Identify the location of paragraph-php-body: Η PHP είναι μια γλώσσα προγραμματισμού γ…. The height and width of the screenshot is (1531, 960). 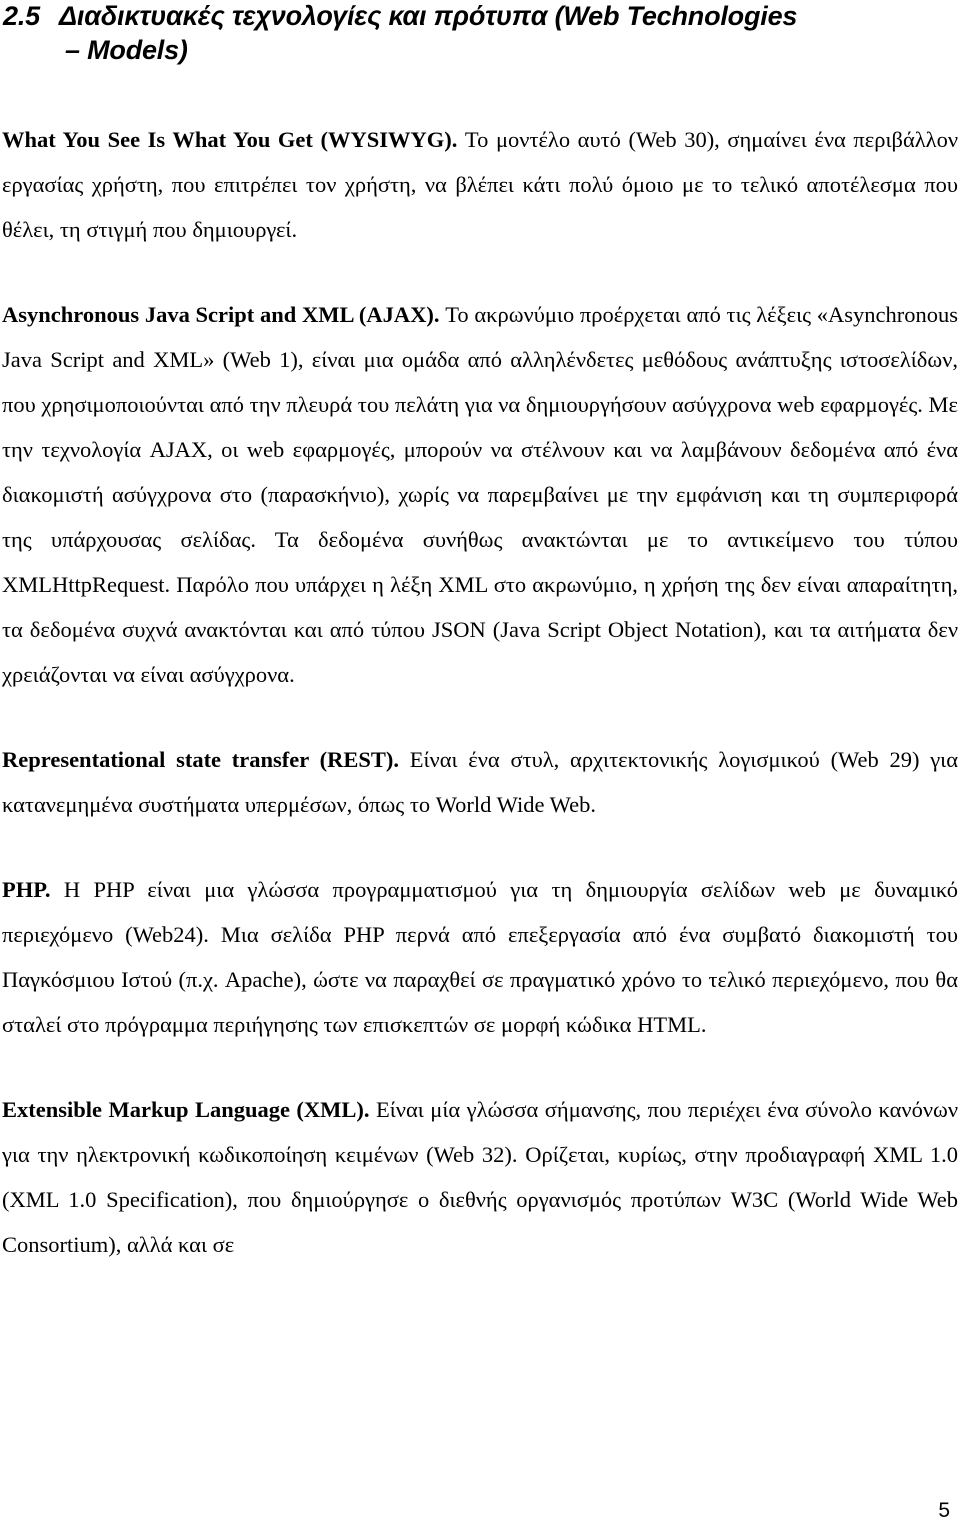
(480, 957).